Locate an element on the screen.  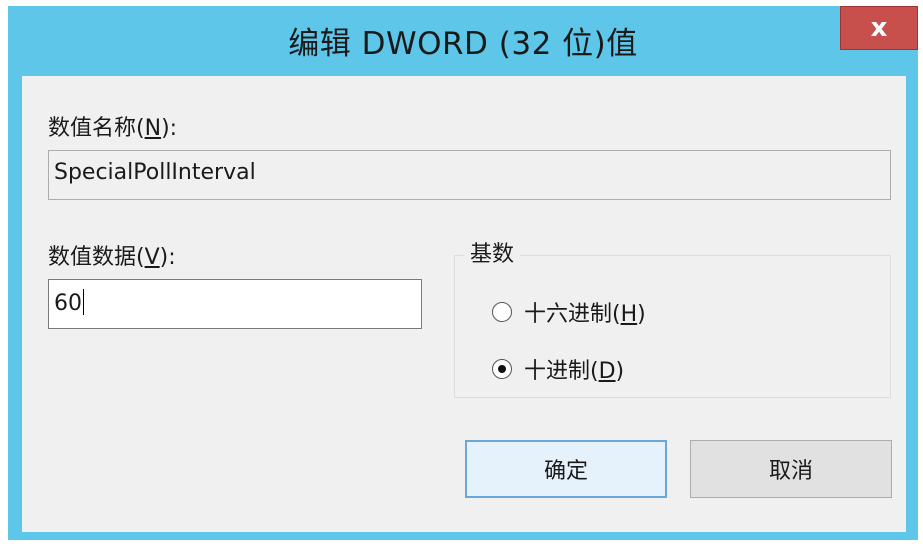
text-caret is located at coordinates (83, 302).